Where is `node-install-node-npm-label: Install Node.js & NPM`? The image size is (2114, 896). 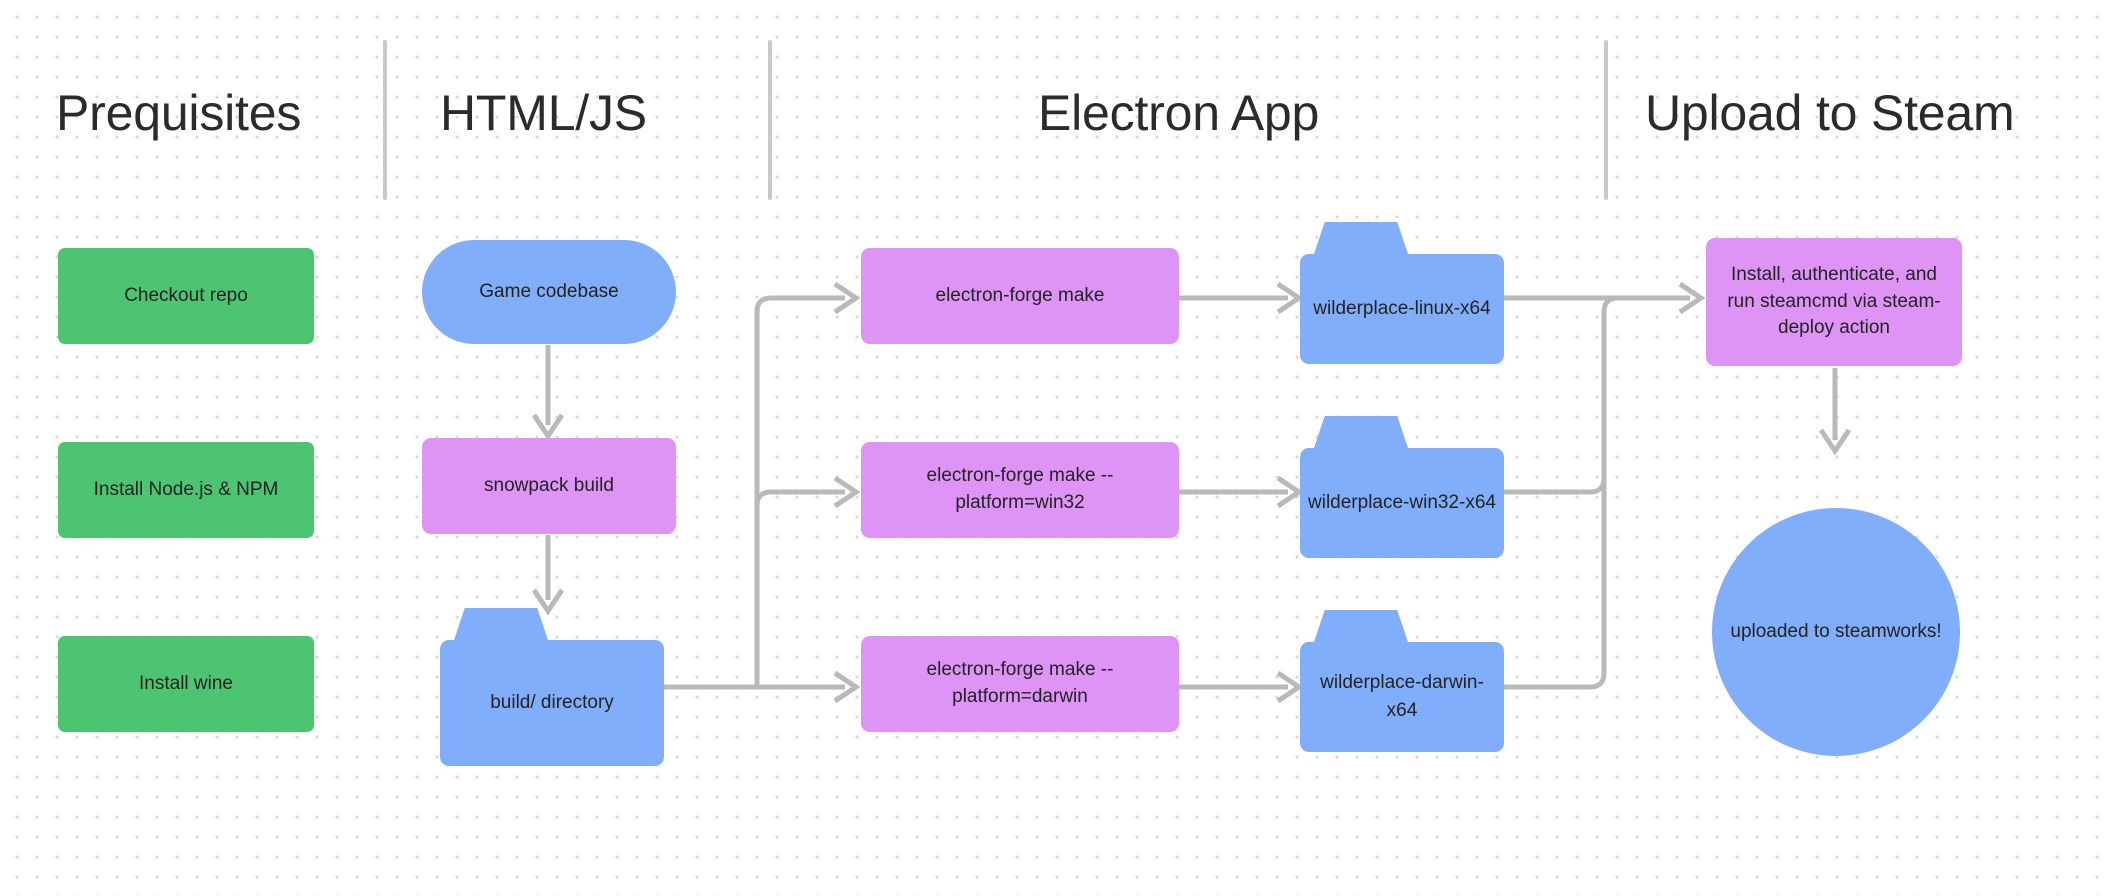 node-install-node-npm-label: Install Node.js & NPM is located at coordinates (186, 489).